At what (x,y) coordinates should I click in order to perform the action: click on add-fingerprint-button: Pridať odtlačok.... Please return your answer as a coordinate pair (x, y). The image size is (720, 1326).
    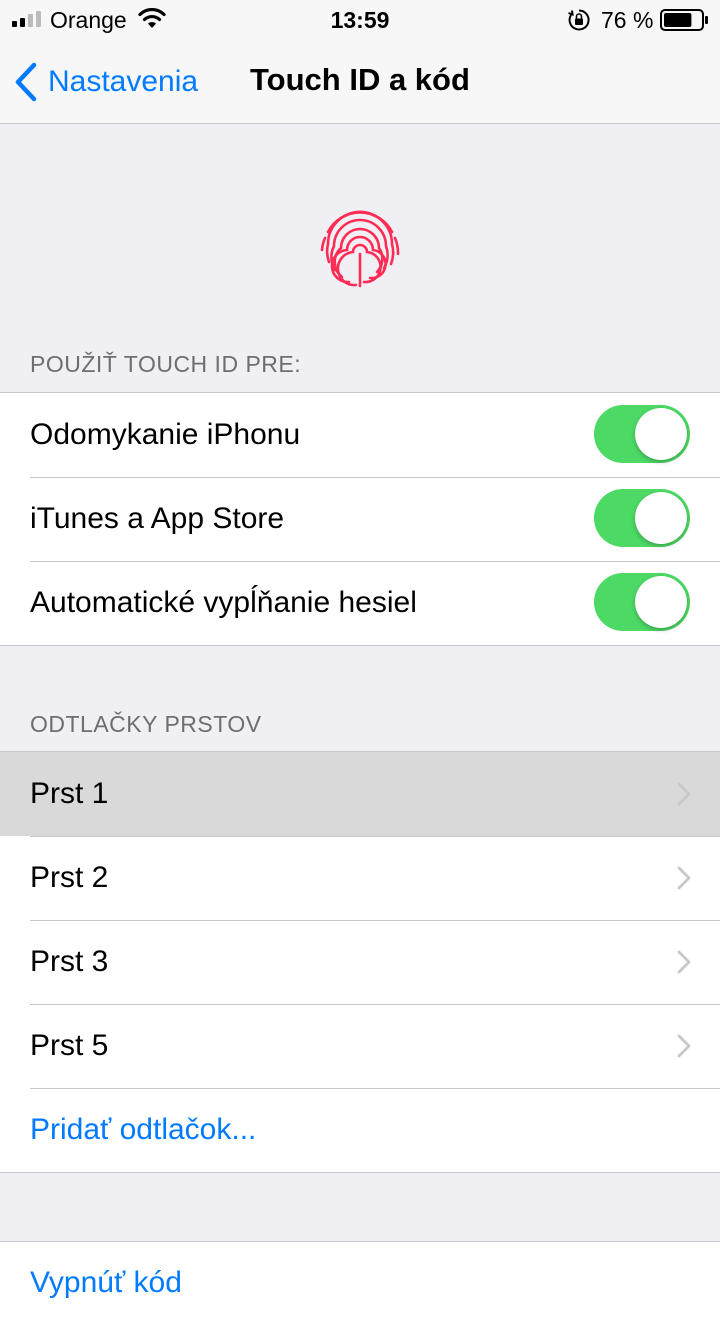
    Looking at the image, I should click on (143, 1130).